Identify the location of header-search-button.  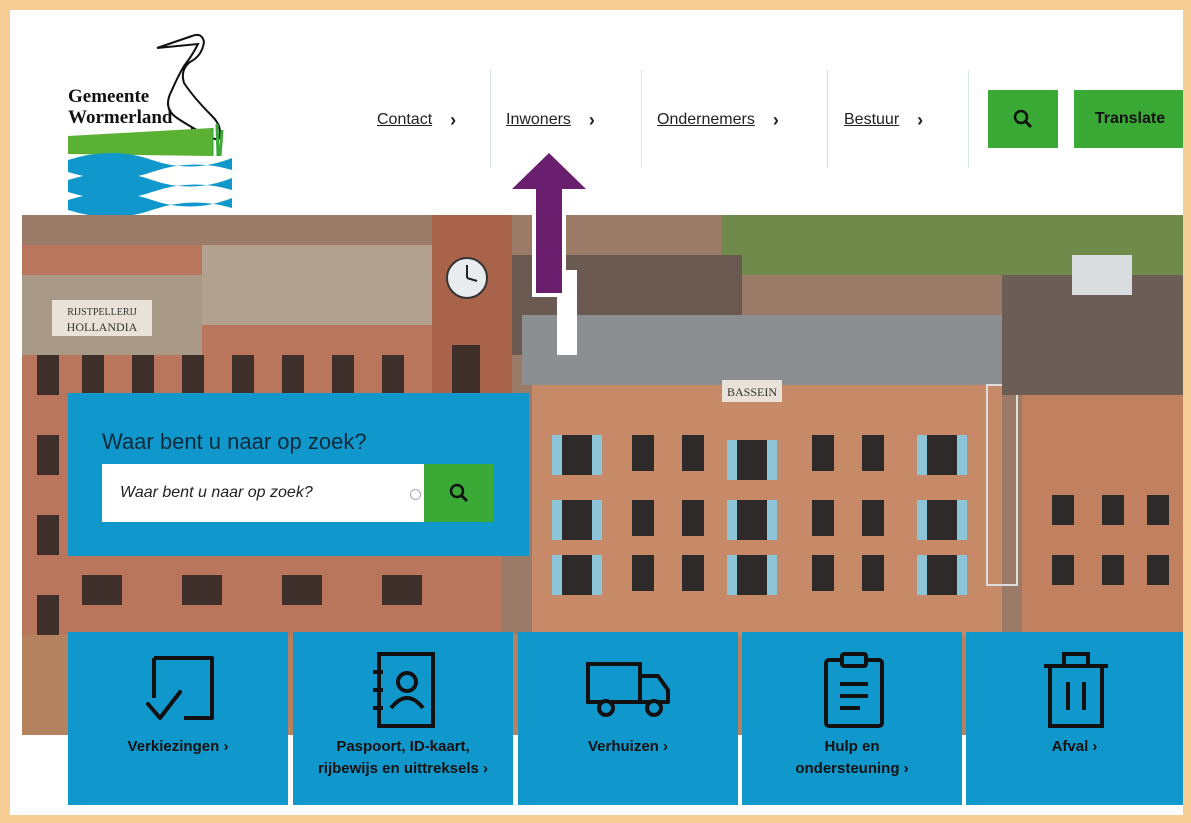
(1023, 119).